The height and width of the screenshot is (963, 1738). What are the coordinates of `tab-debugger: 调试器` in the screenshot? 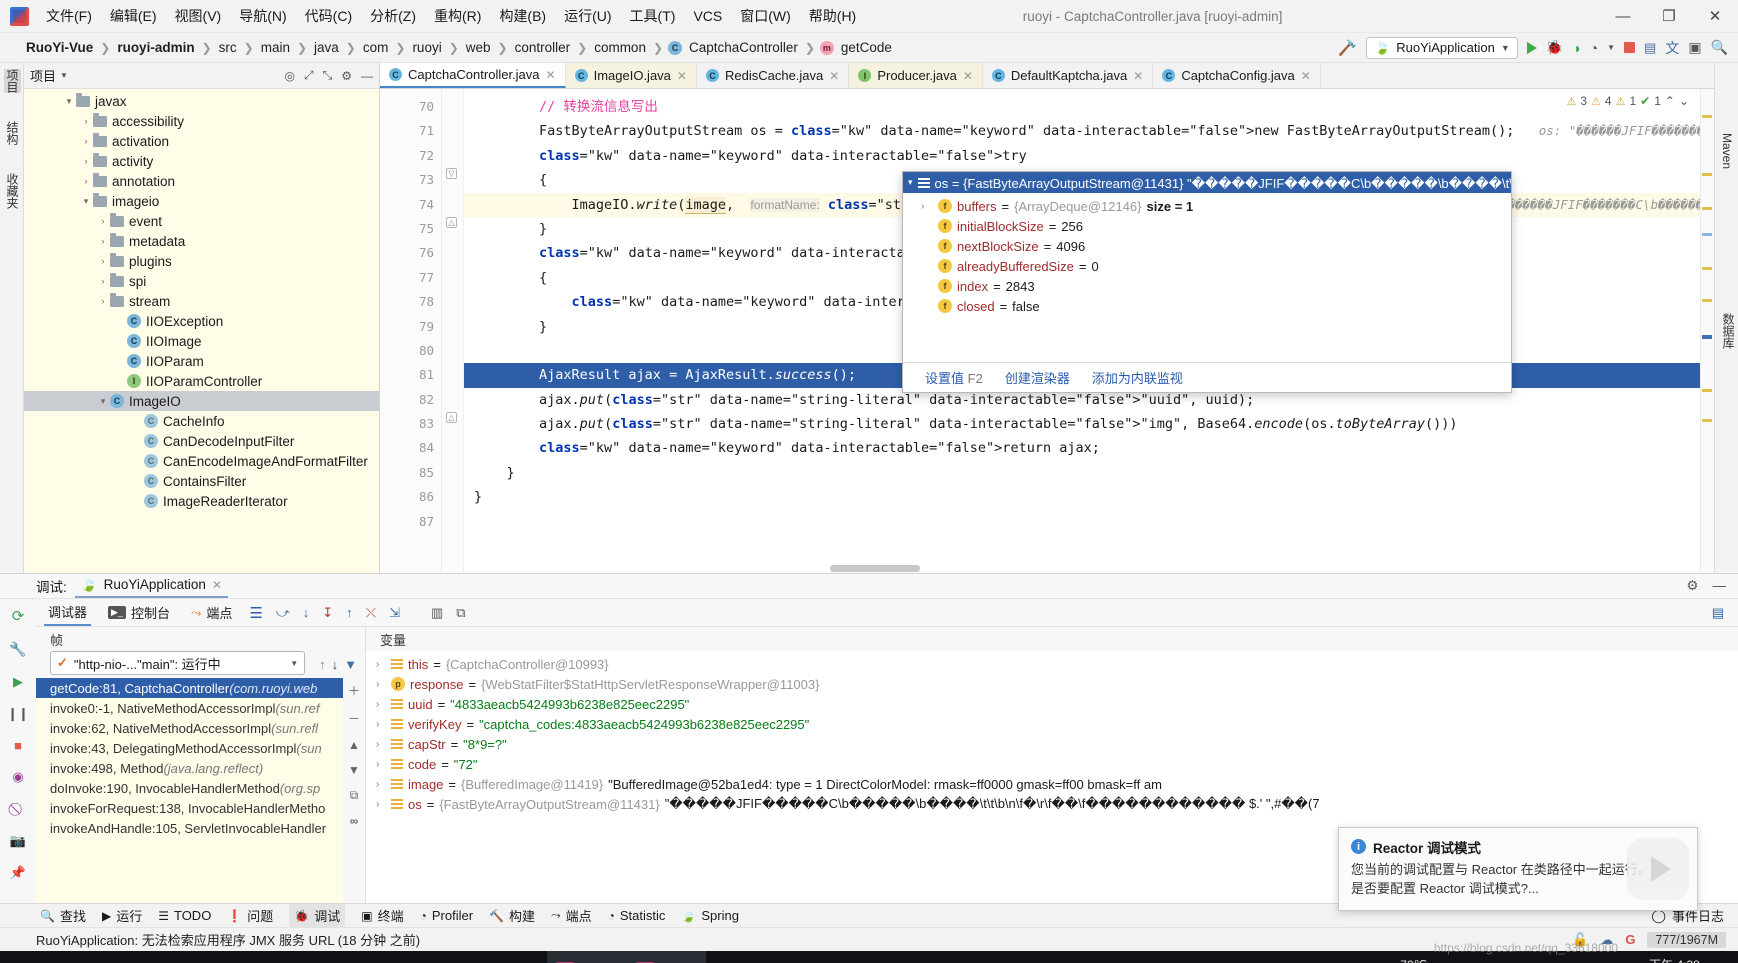 It's located at (68, 612).